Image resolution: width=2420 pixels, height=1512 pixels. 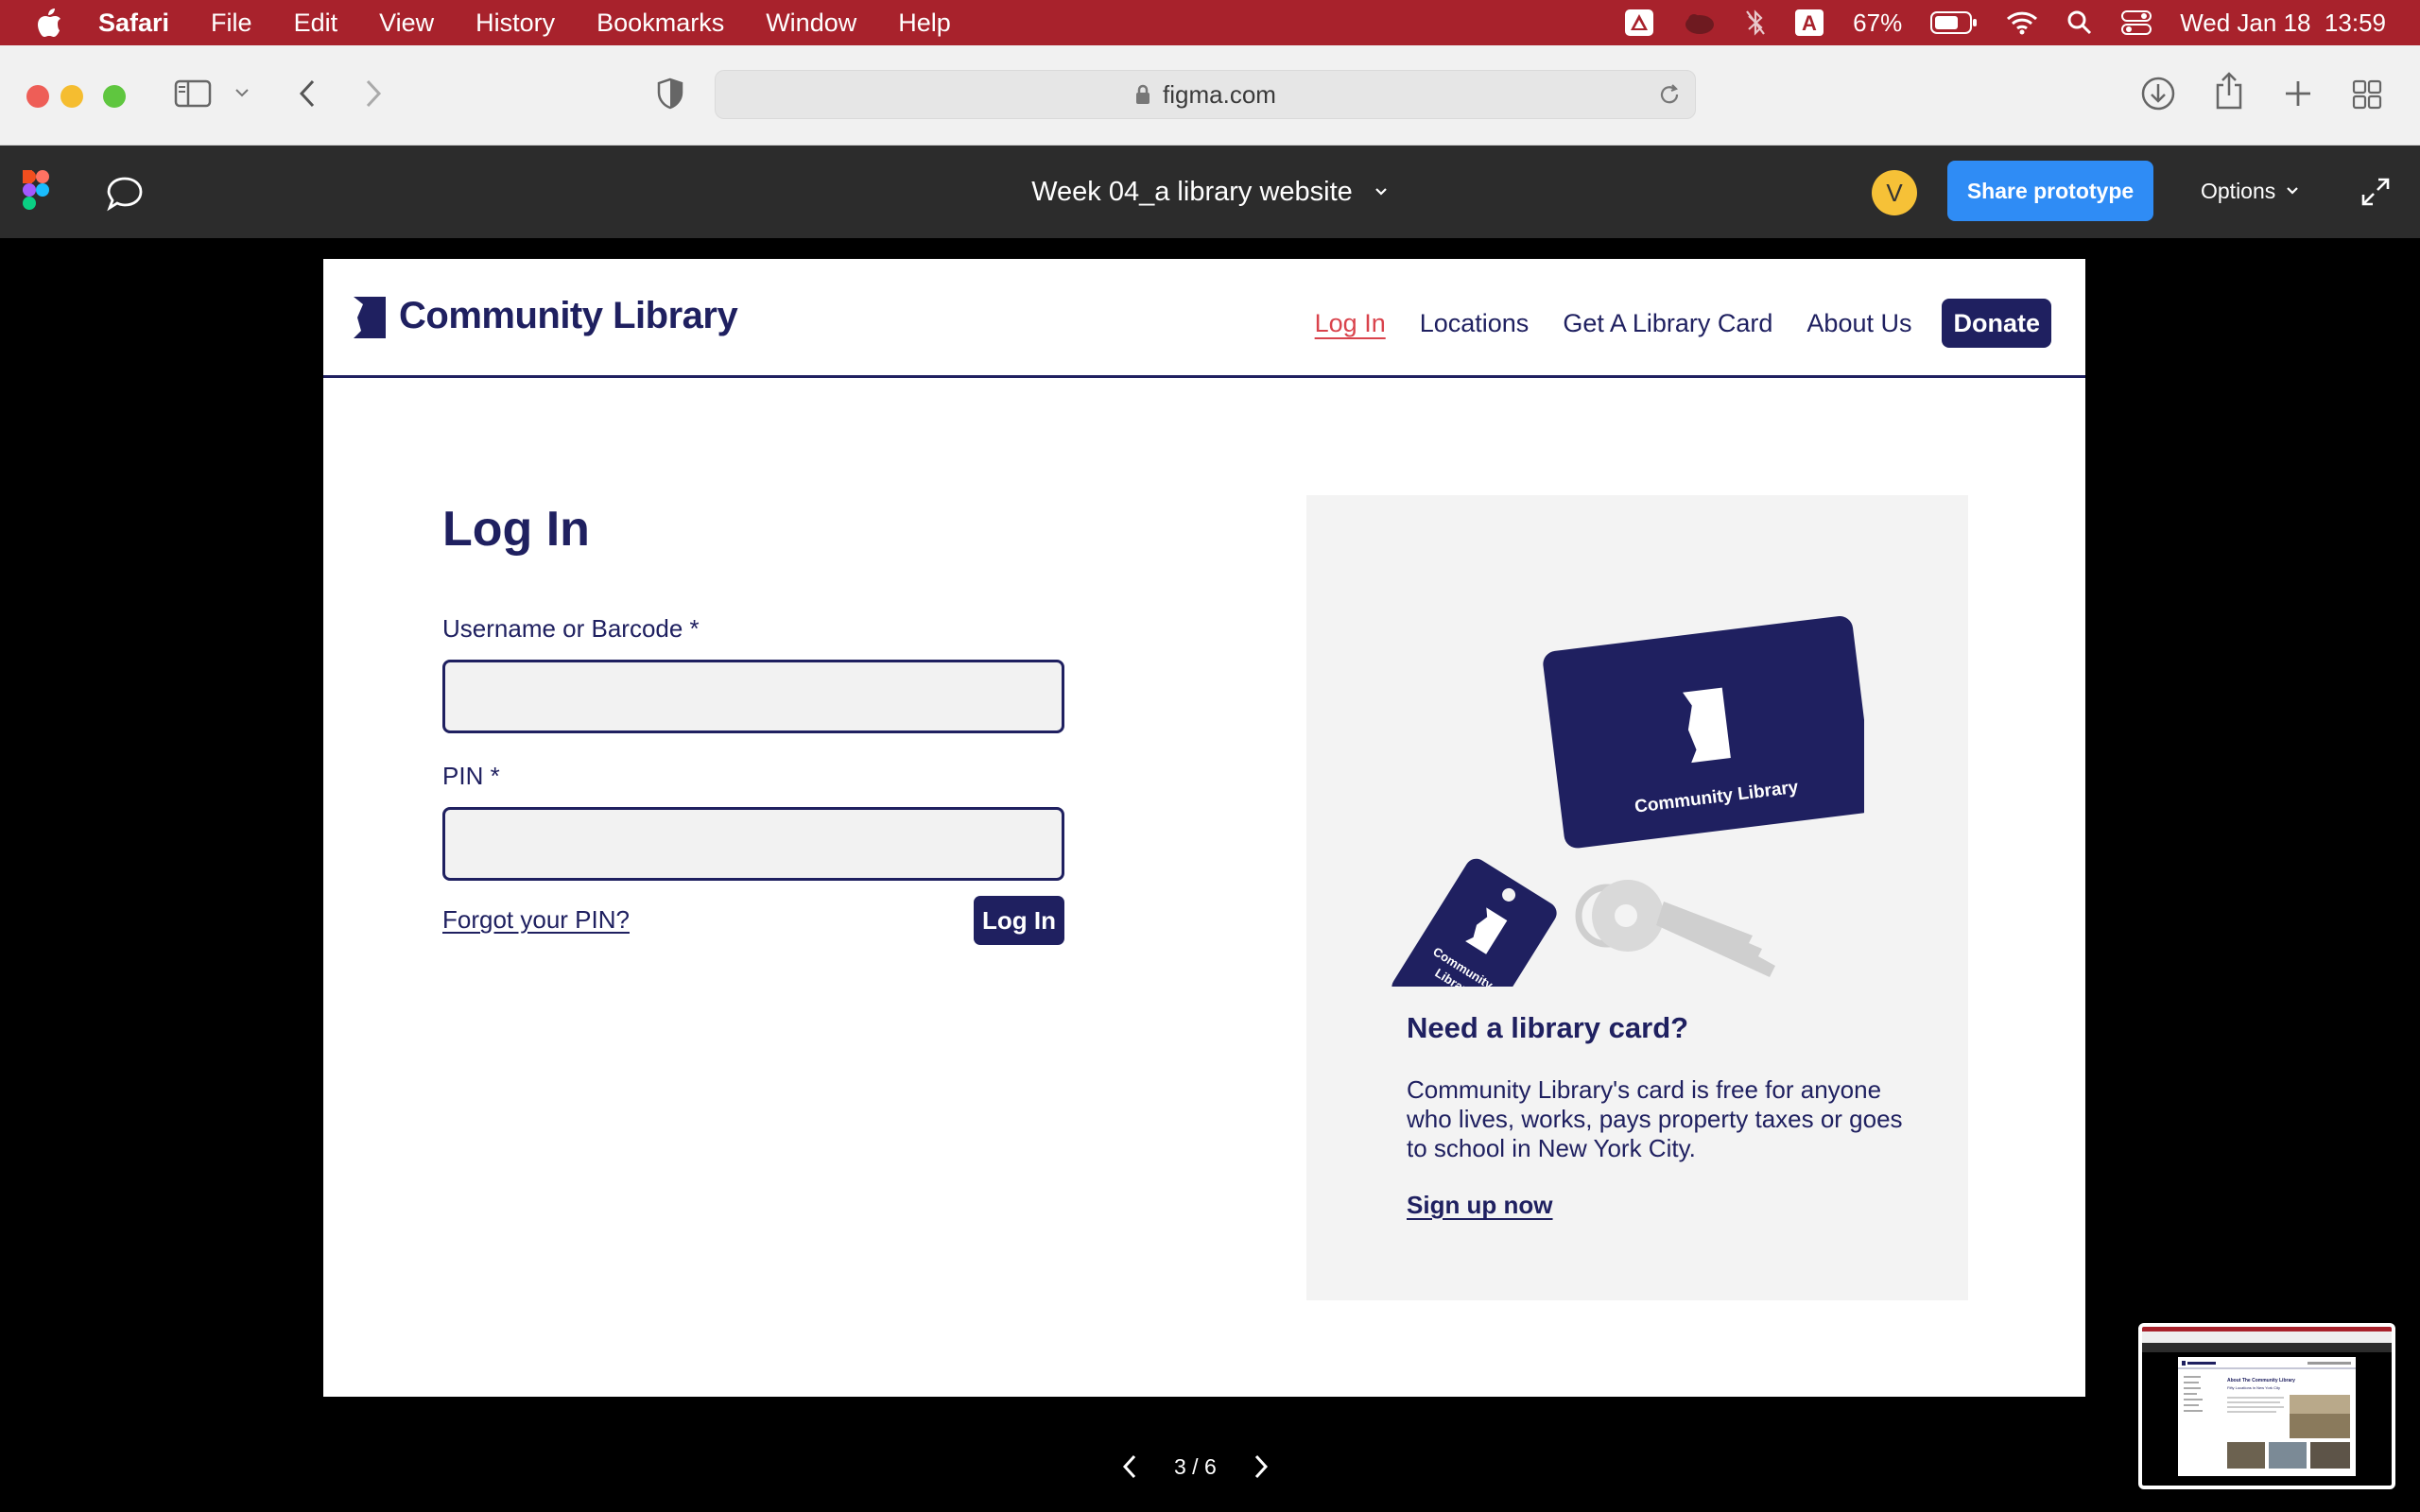 I want to click on avatar: V, so click(x=1894, y=192).